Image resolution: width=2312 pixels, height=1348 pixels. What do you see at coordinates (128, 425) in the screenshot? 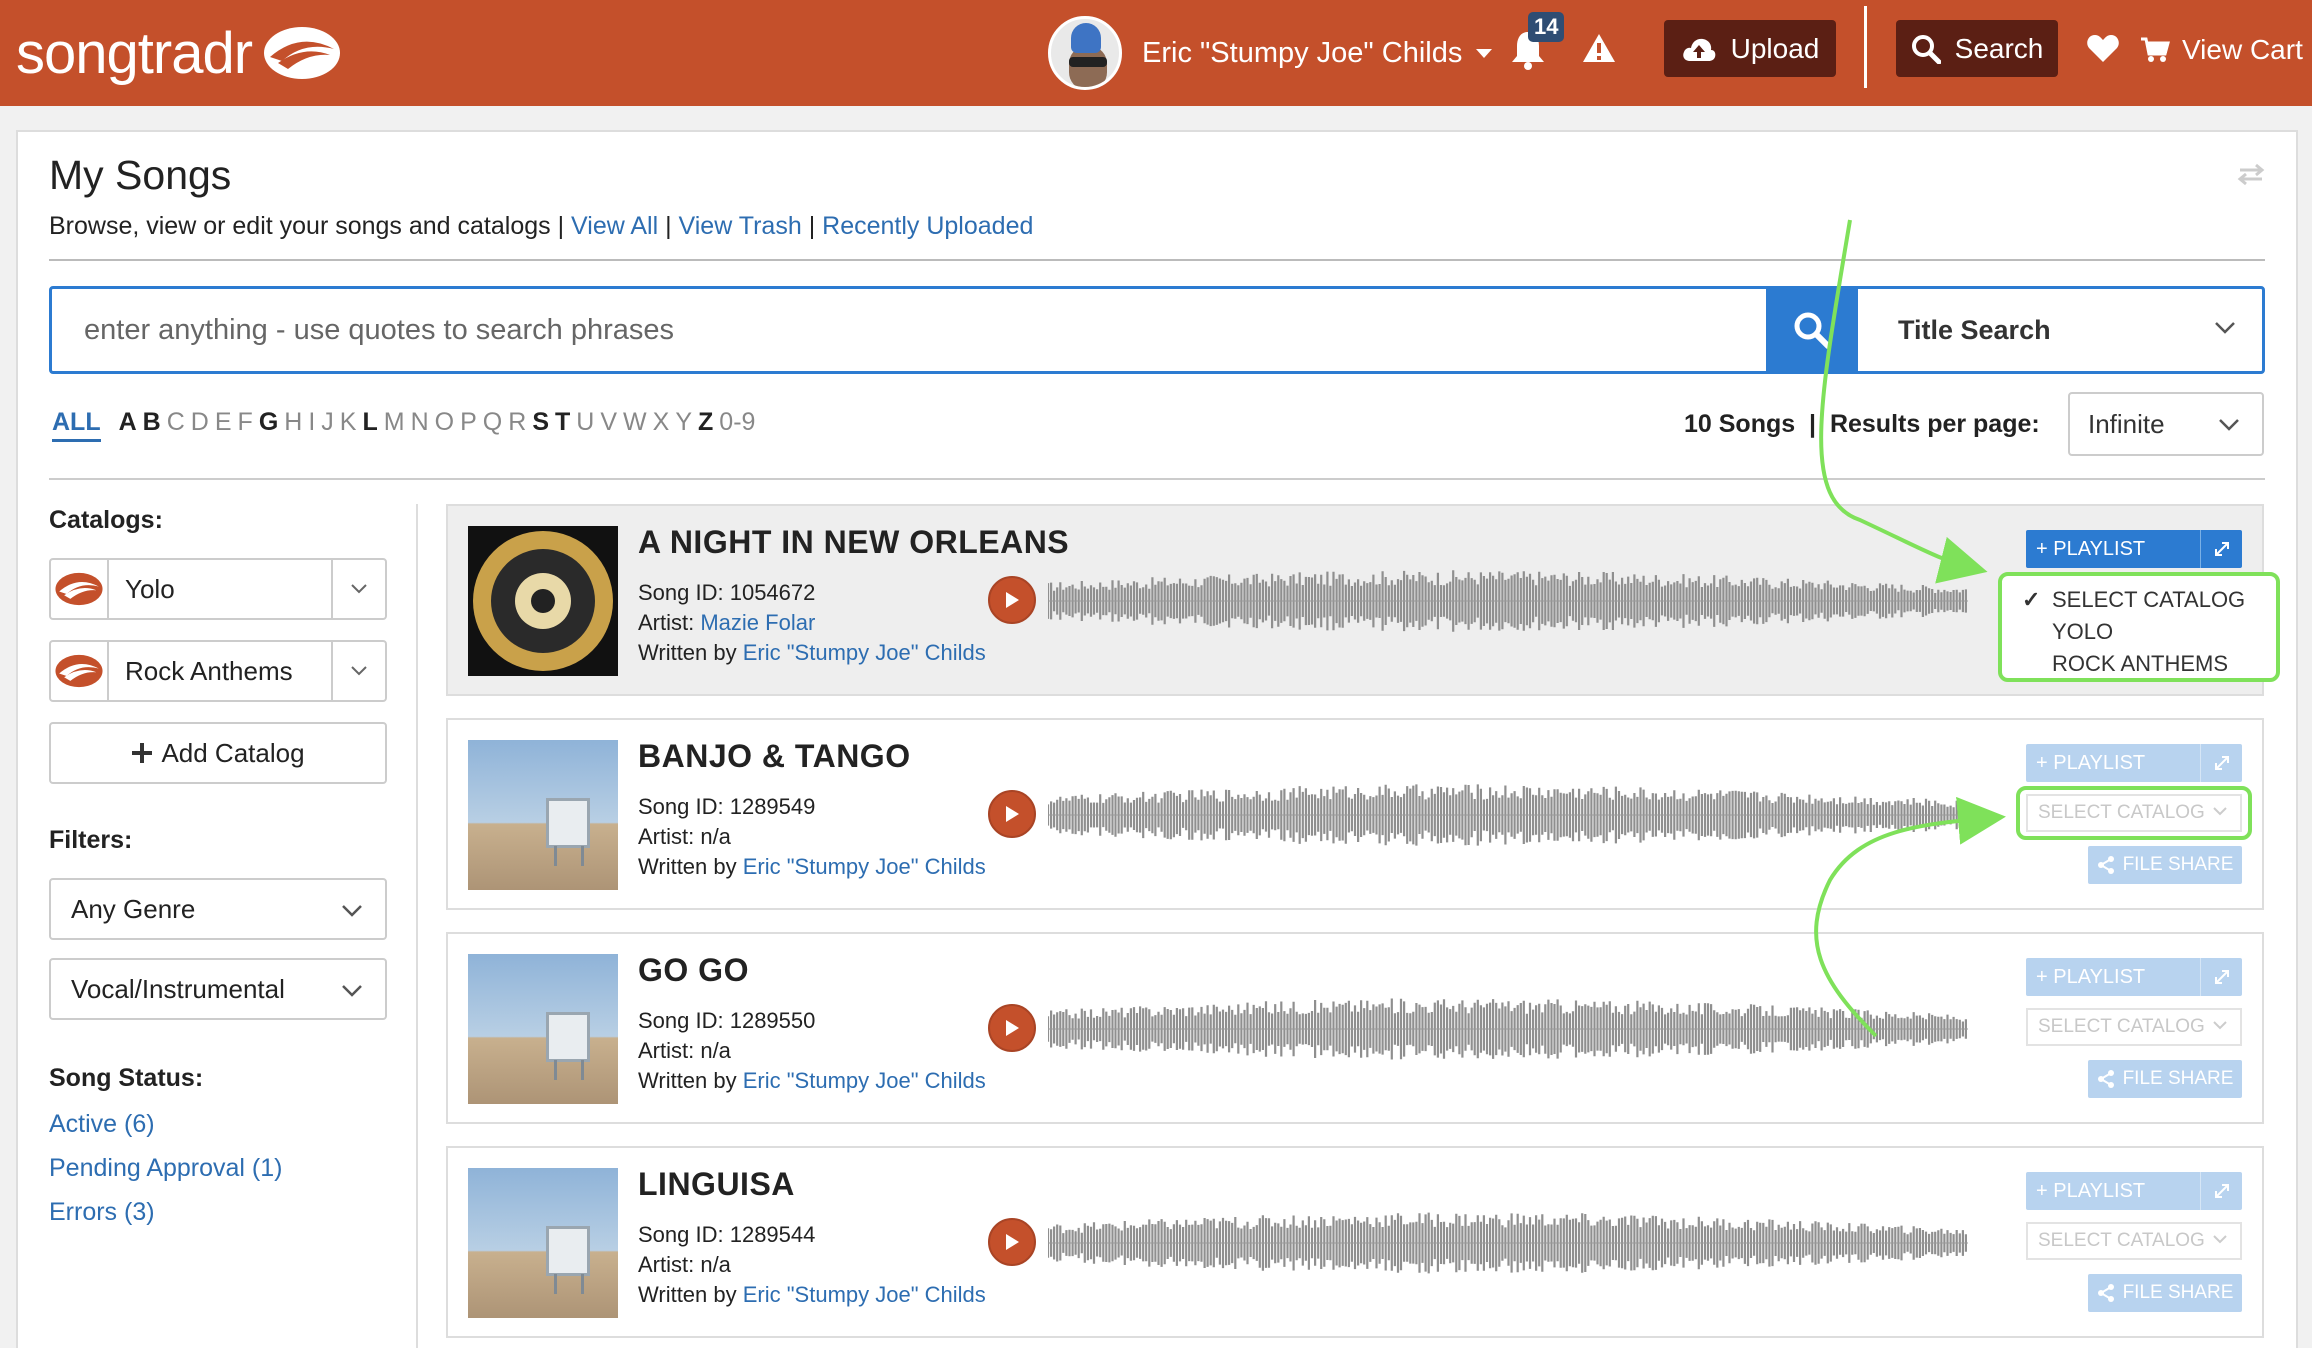
I see `alpha-filter-letter: A` at bounding box center [128, 425].